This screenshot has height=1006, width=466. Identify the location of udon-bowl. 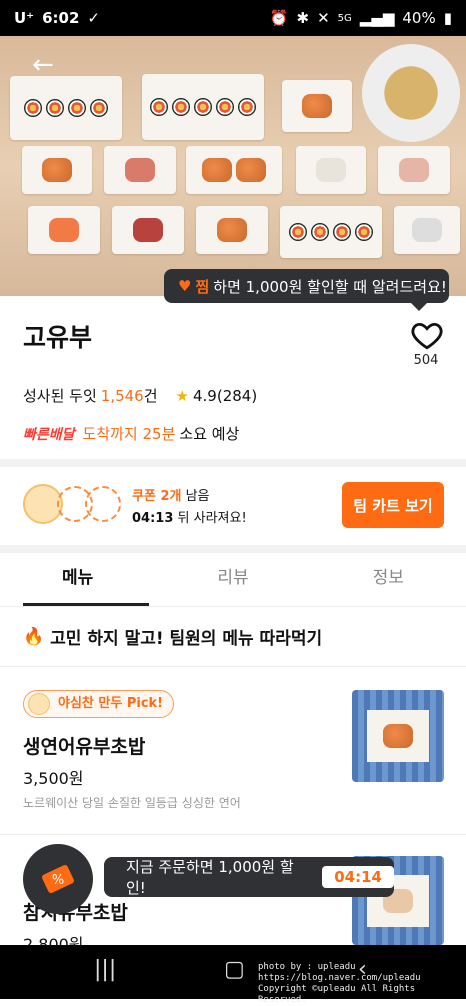
(411, 93).